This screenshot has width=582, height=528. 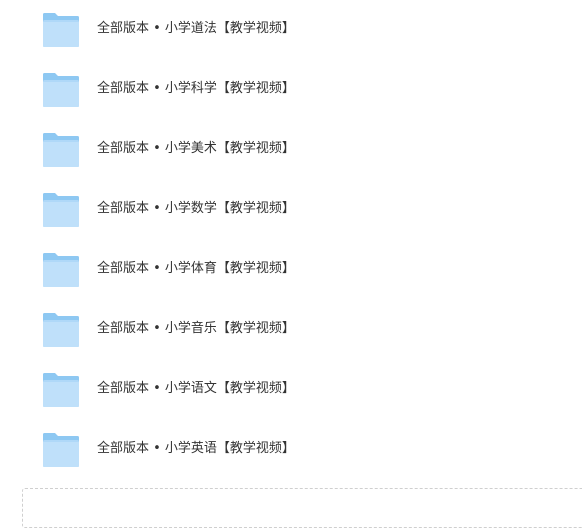 What do you see at coordinates (302, 508) in the screenshot?
I see `dashed-panel` at bounding box center [302, 508].